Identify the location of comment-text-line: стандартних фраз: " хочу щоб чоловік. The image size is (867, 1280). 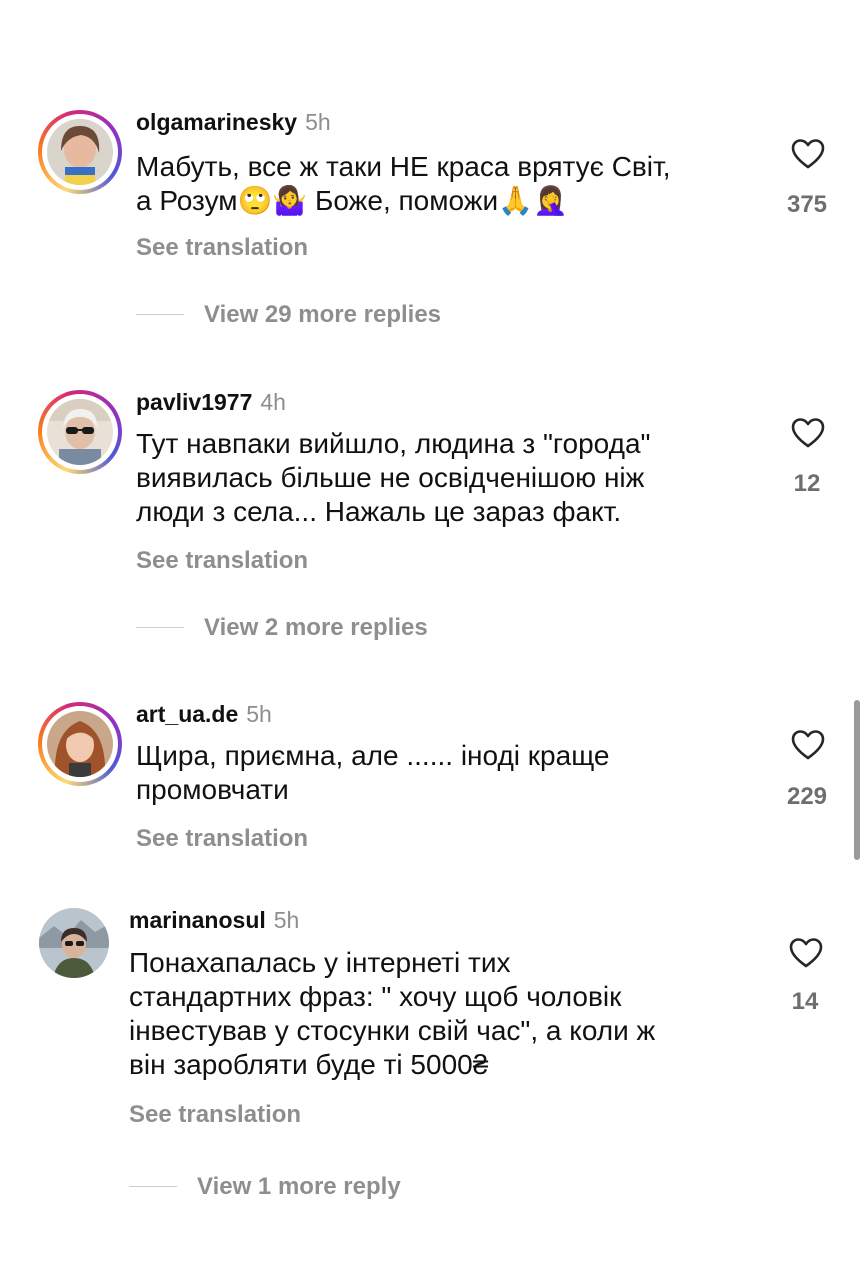
(375, 996).